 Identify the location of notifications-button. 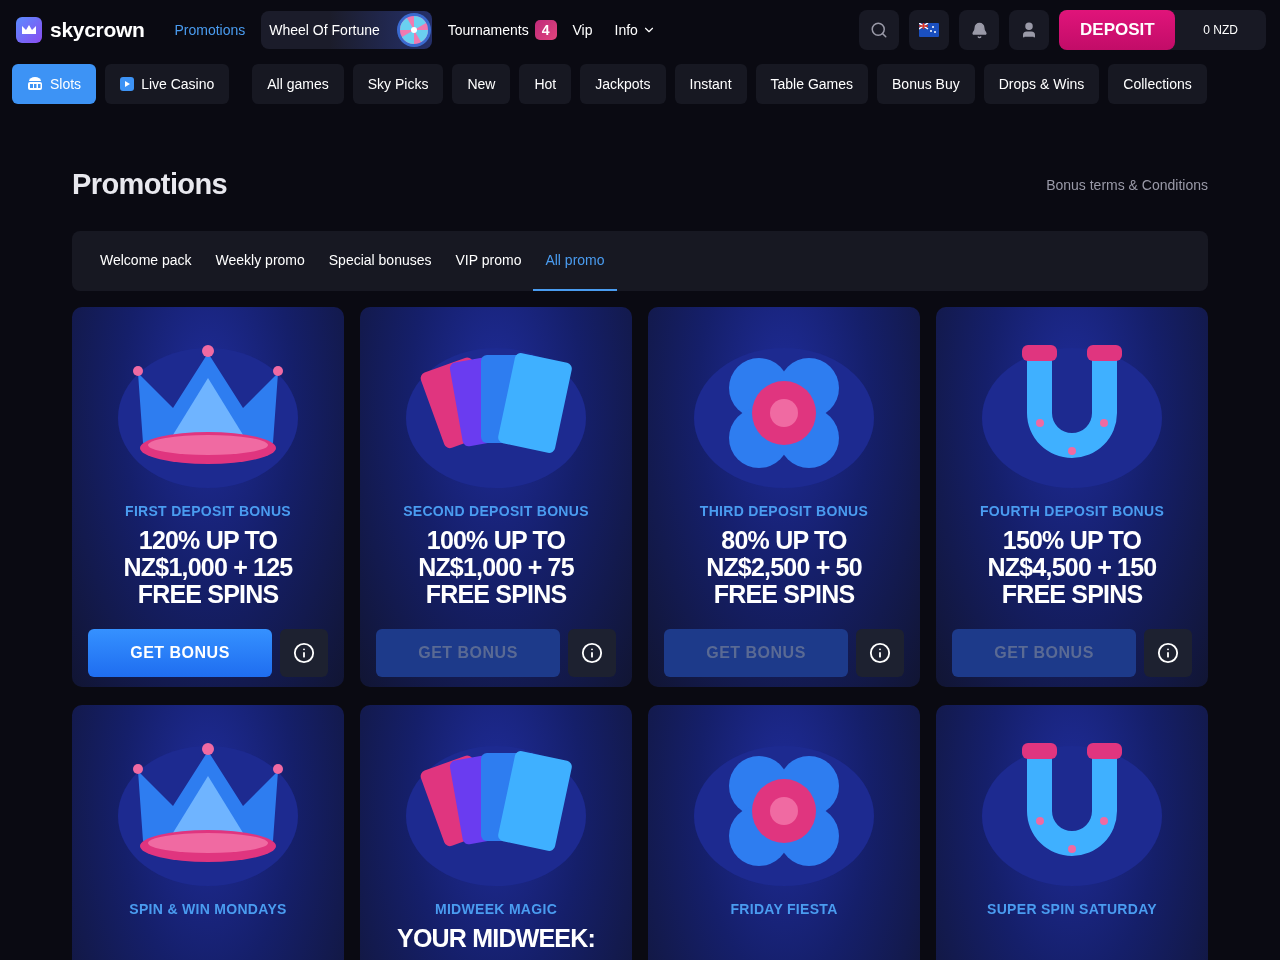
(979, 30).